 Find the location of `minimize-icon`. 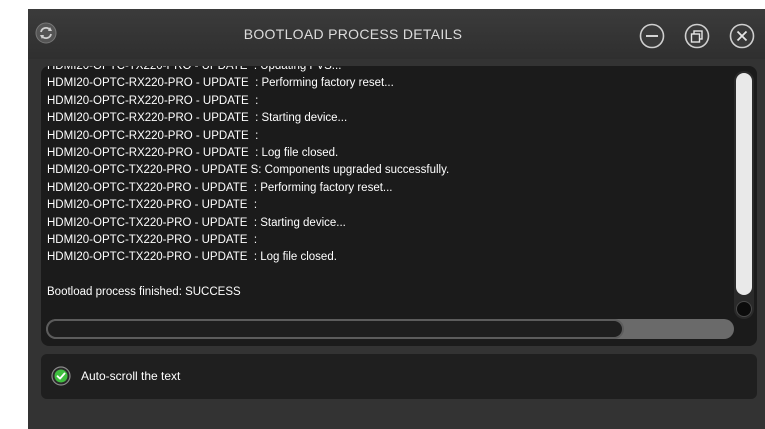

minimize-icon is located at coordinates (652, 36).